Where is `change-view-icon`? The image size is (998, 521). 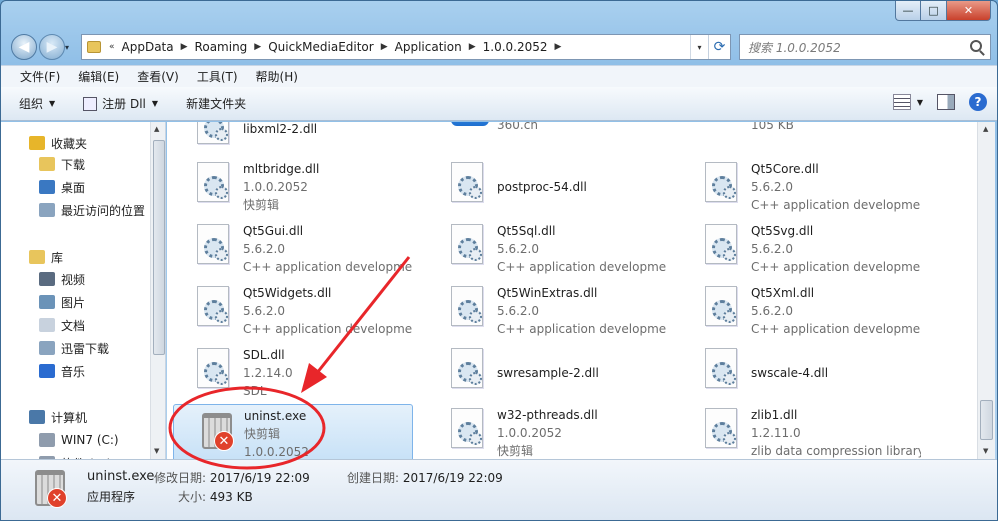
change-view-icon is located at coordinates (901, 102).